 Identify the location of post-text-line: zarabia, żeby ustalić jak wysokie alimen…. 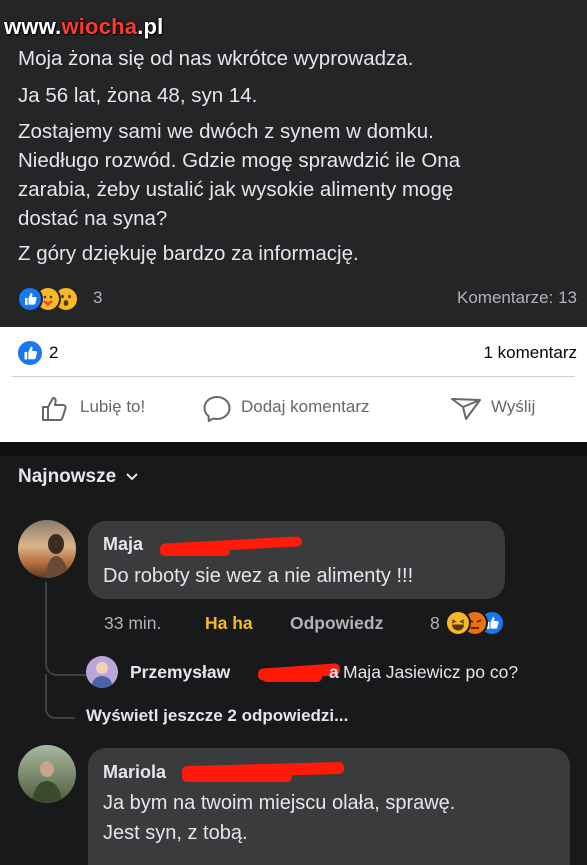
(236, 189).